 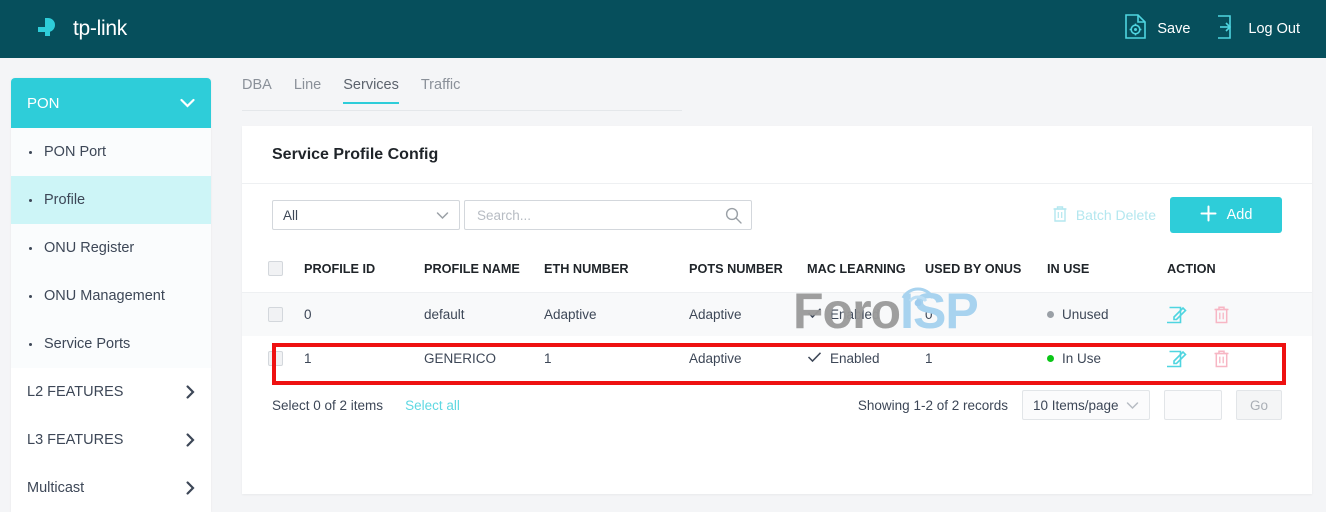 I want to click on brand-name: tp-link, so click(x=100, y=28).